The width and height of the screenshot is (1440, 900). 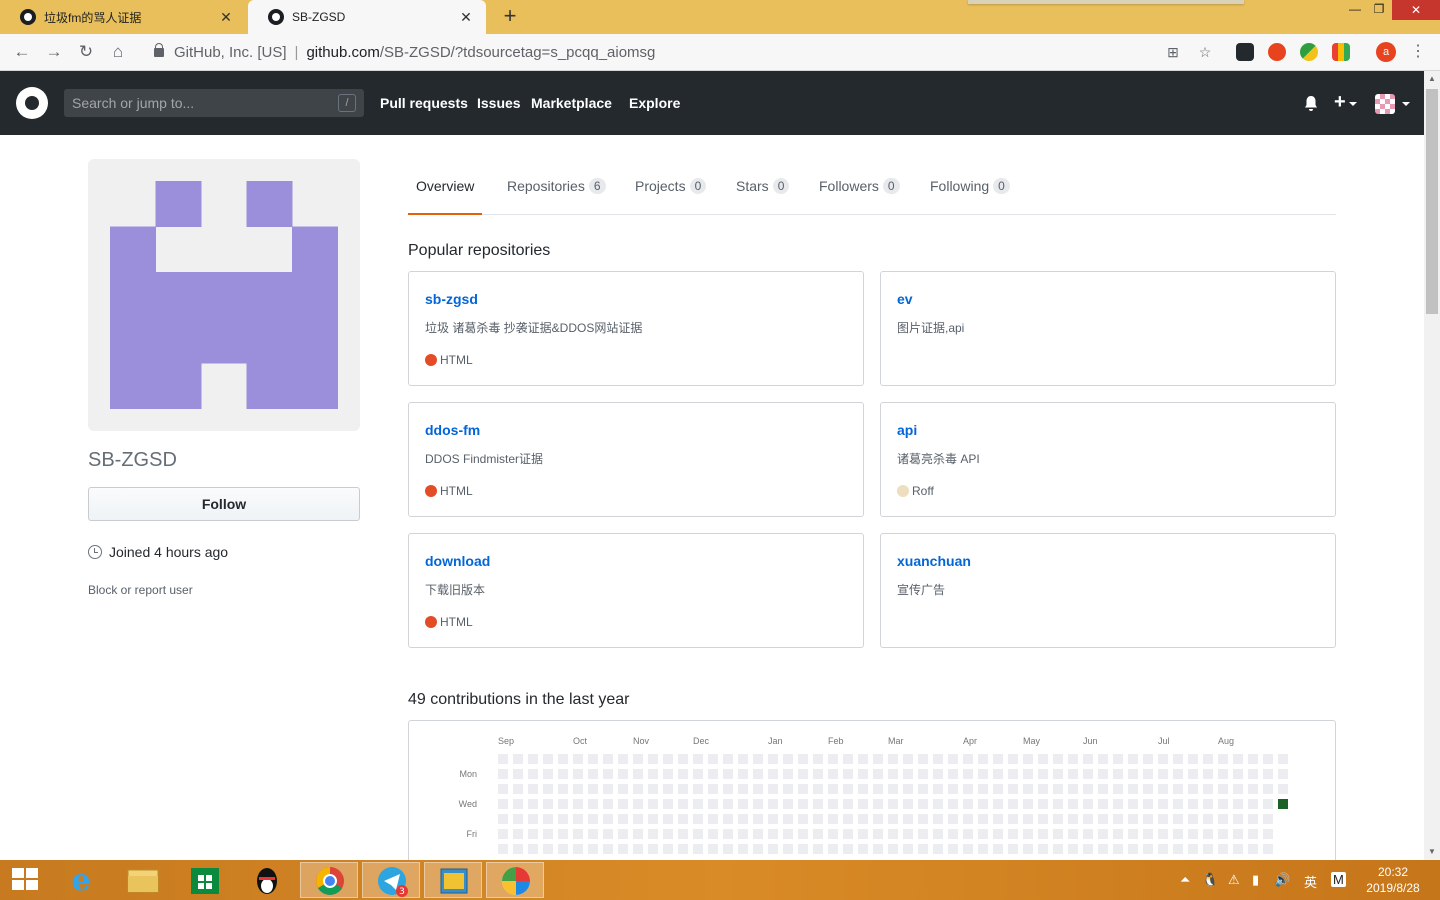 What do you see at coordinates (367, 17) in the screenshot?
I see `browser-tab-active: SB-ZGSD ✕` at bounding box center [367, 17].